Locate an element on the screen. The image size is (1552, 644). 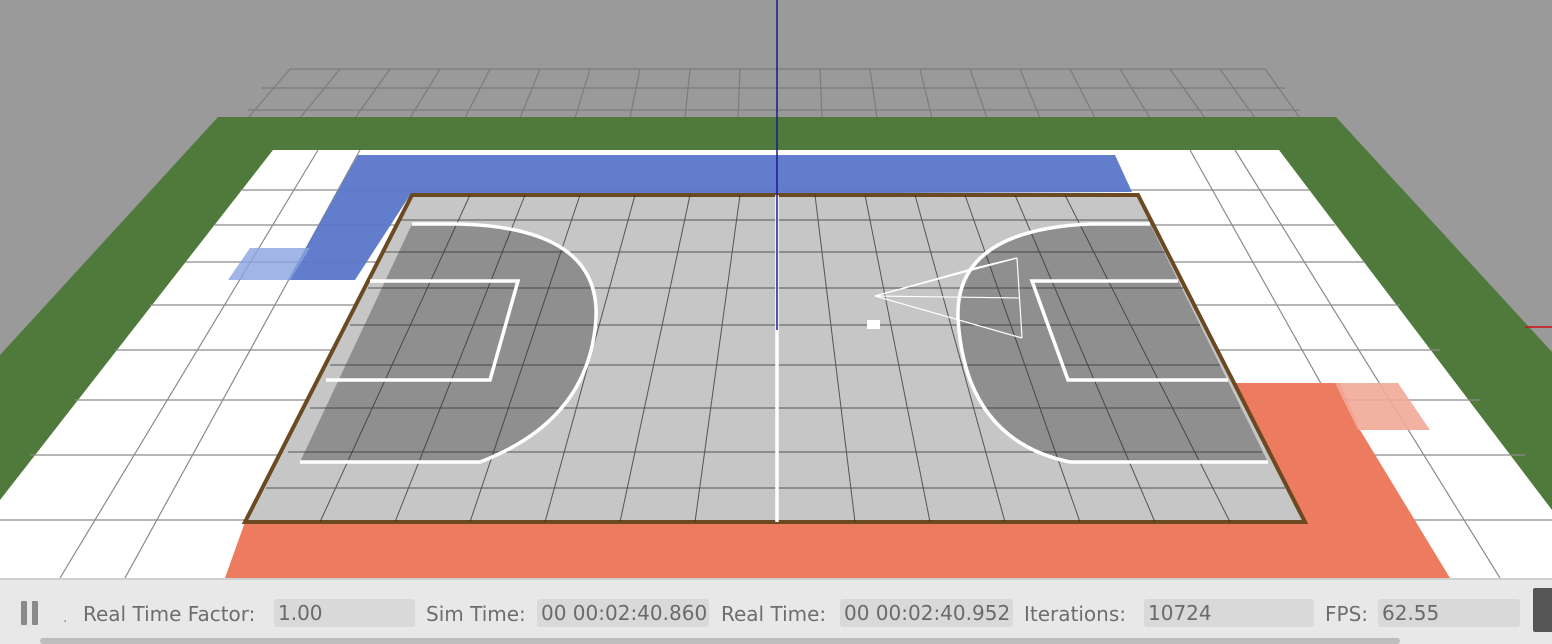
background-grid is located at coordinates (774, 93).